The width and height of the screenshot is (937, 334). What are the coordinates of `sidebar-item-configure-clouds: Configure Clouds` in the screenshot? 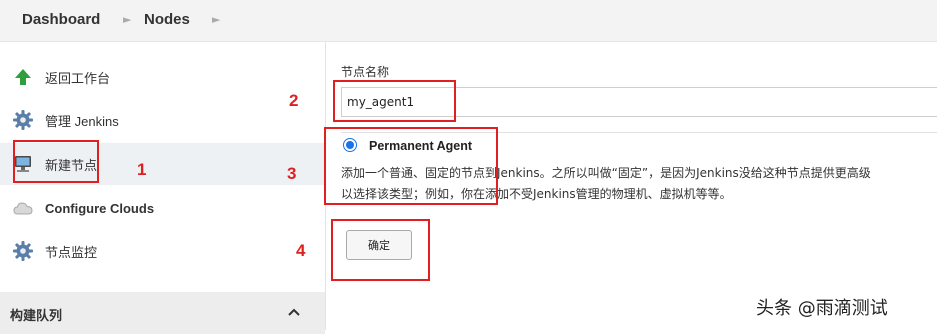 It's located at (162, 208).